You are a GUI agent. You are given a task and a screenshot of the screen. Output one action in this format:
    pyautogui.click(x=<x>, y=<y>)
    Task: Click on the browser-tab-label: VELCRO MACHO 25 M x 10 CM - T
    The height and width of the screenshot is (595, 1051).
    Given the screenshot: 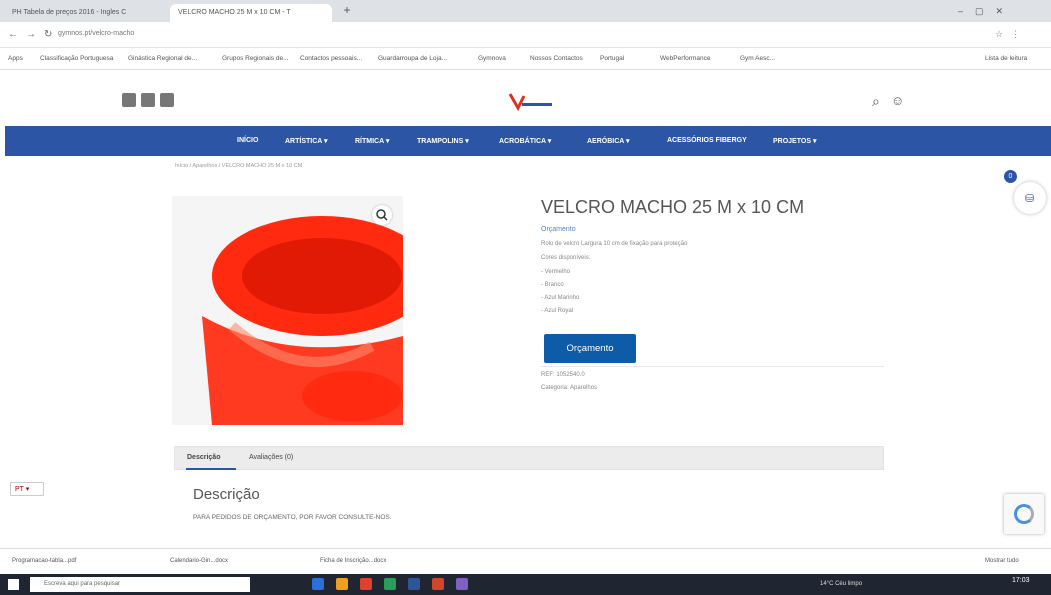 What is the action you would take?
    pyautogui.click(x=234, y=12)
    